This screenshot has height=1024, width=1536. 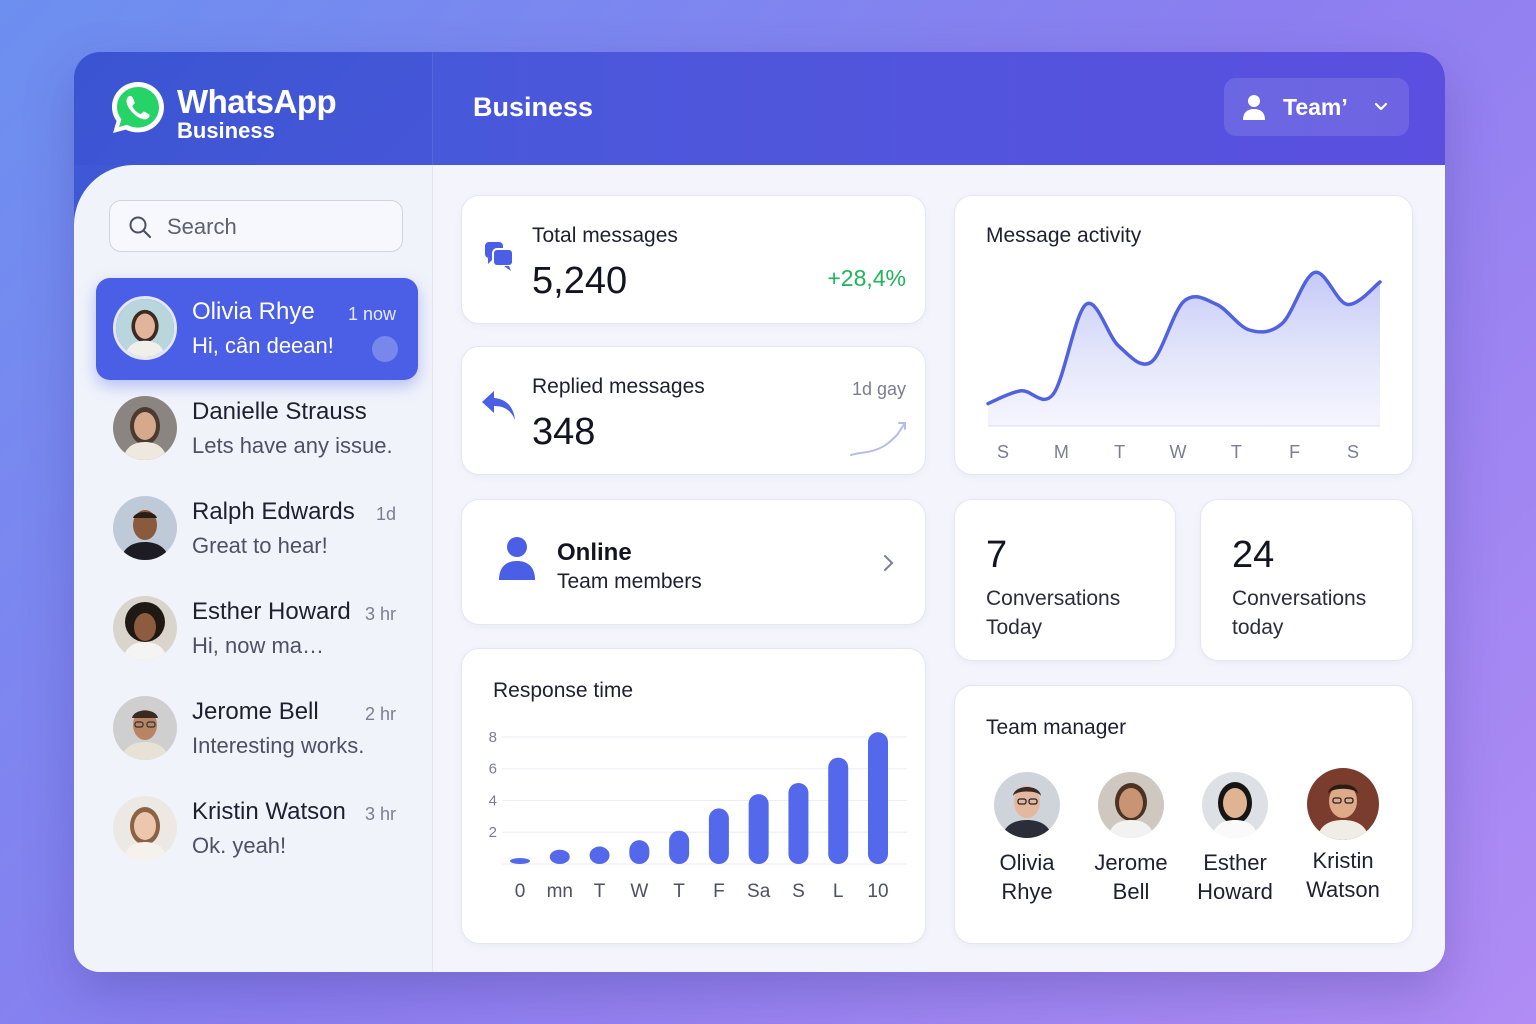 I want to click on response-x-tick: Sa, so click(x=759, y=891).